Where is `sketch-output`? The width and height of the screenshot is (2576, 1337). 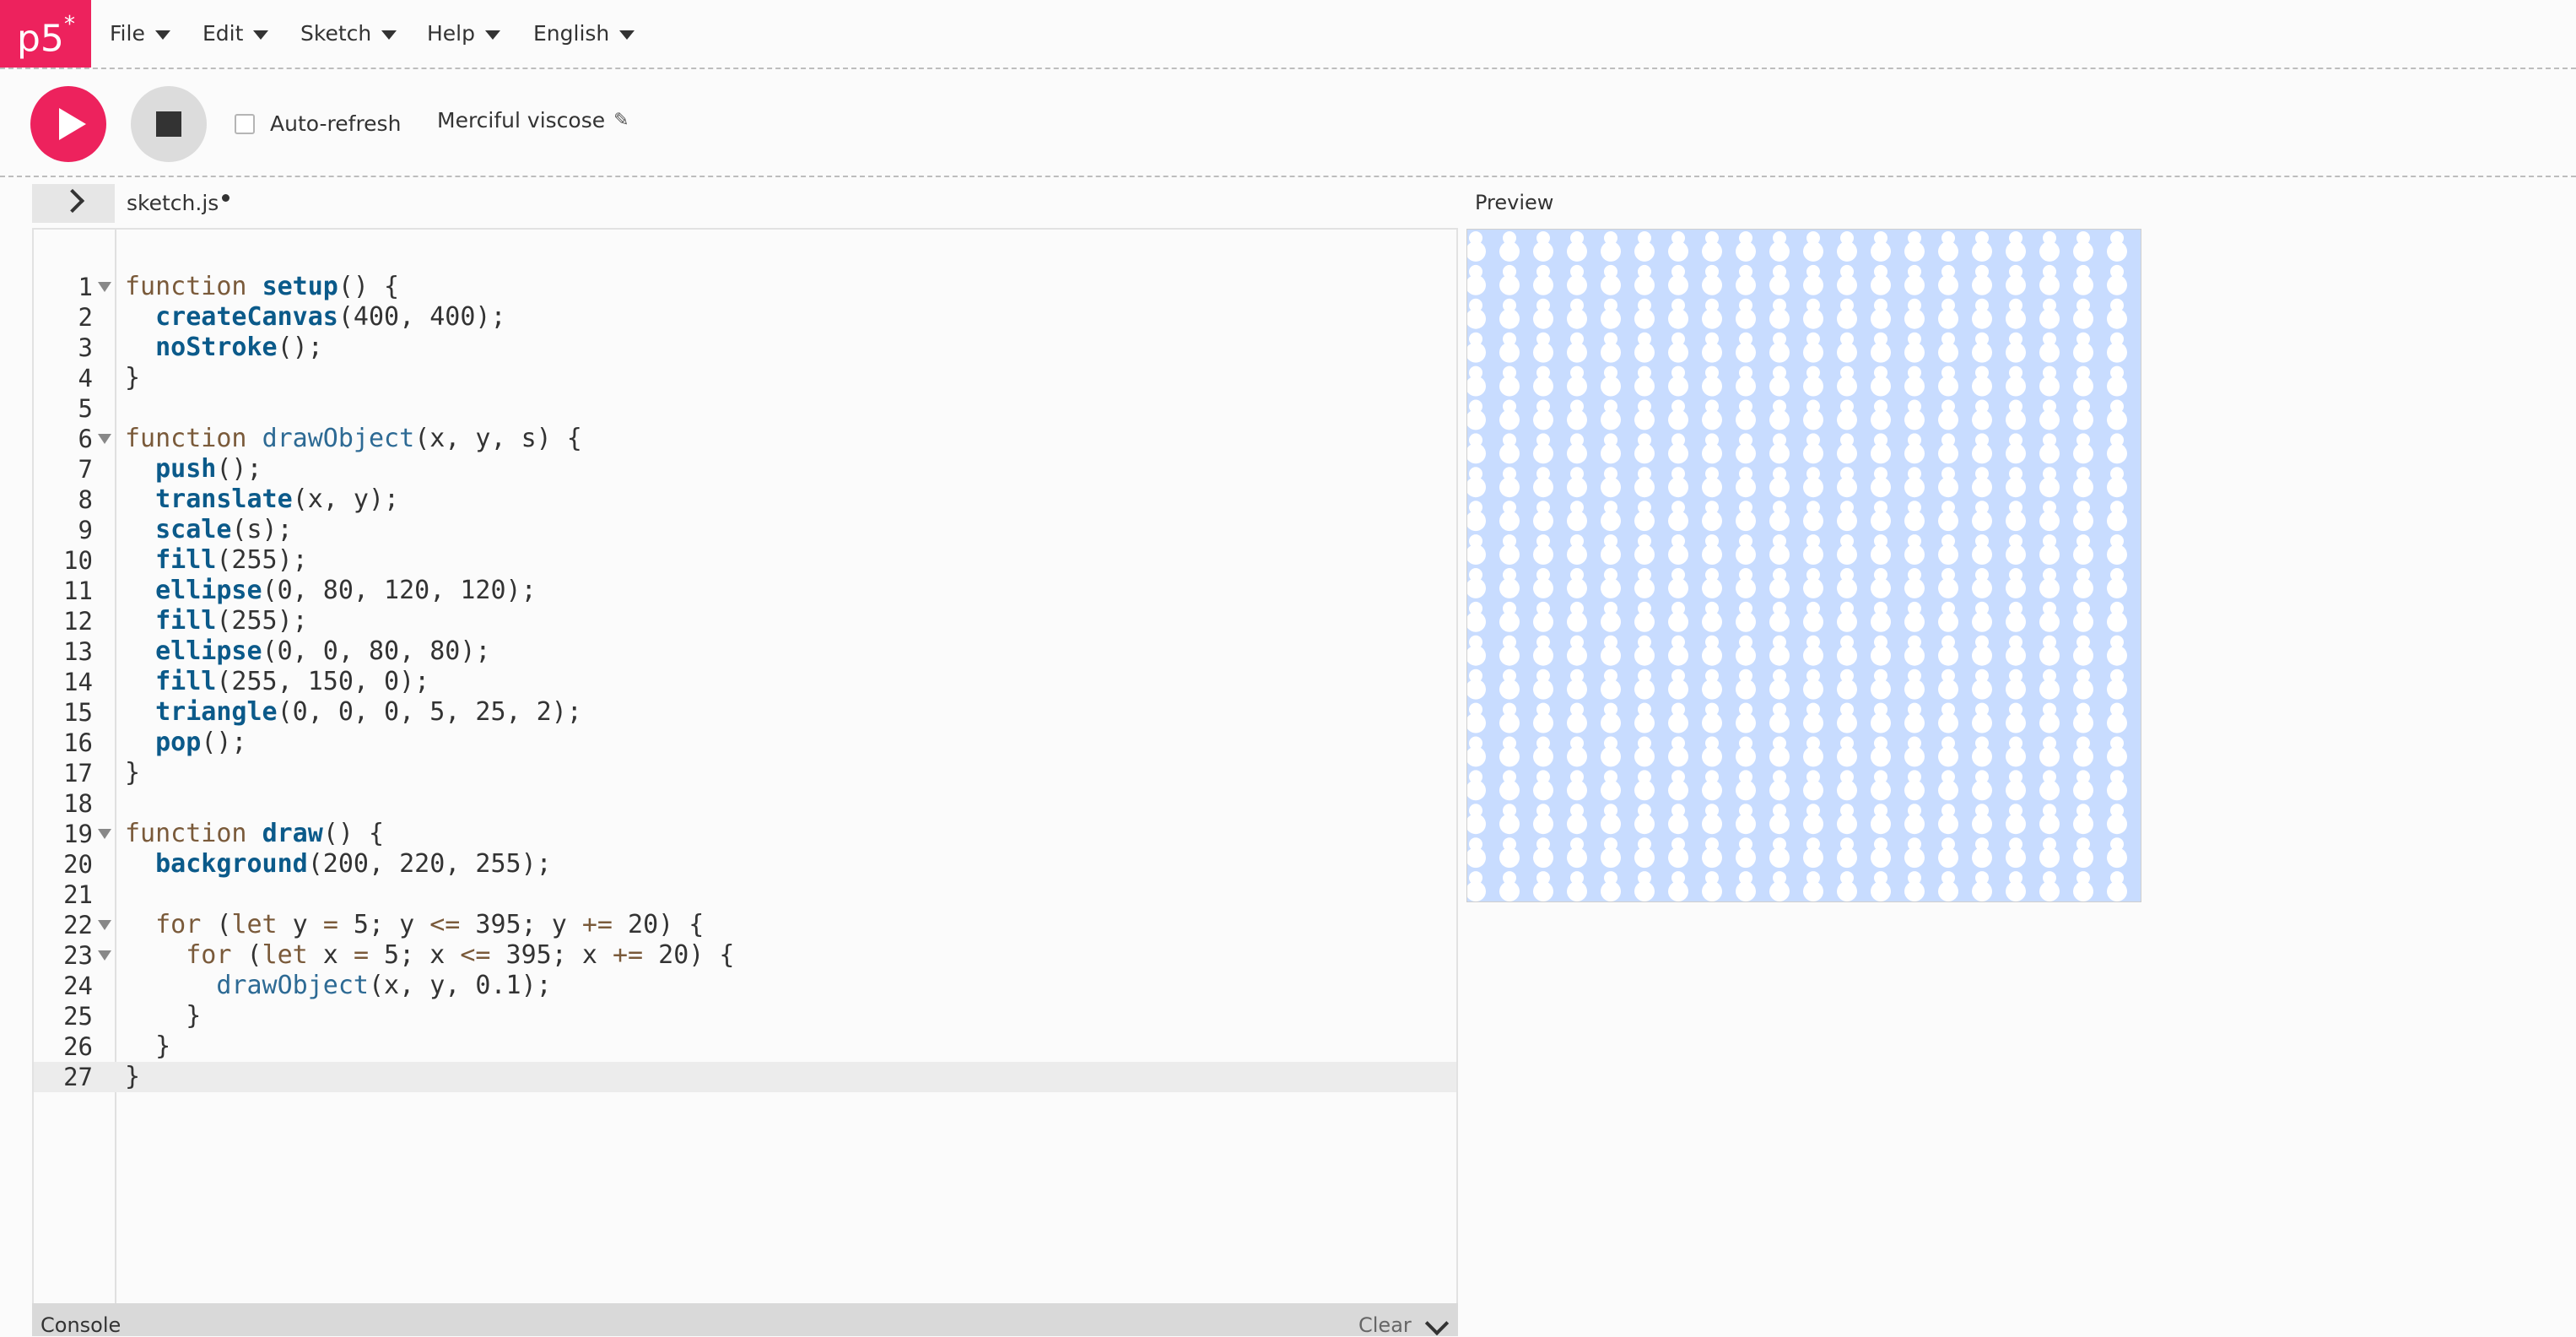
sketch-output is located at coordinates (1804, 565).